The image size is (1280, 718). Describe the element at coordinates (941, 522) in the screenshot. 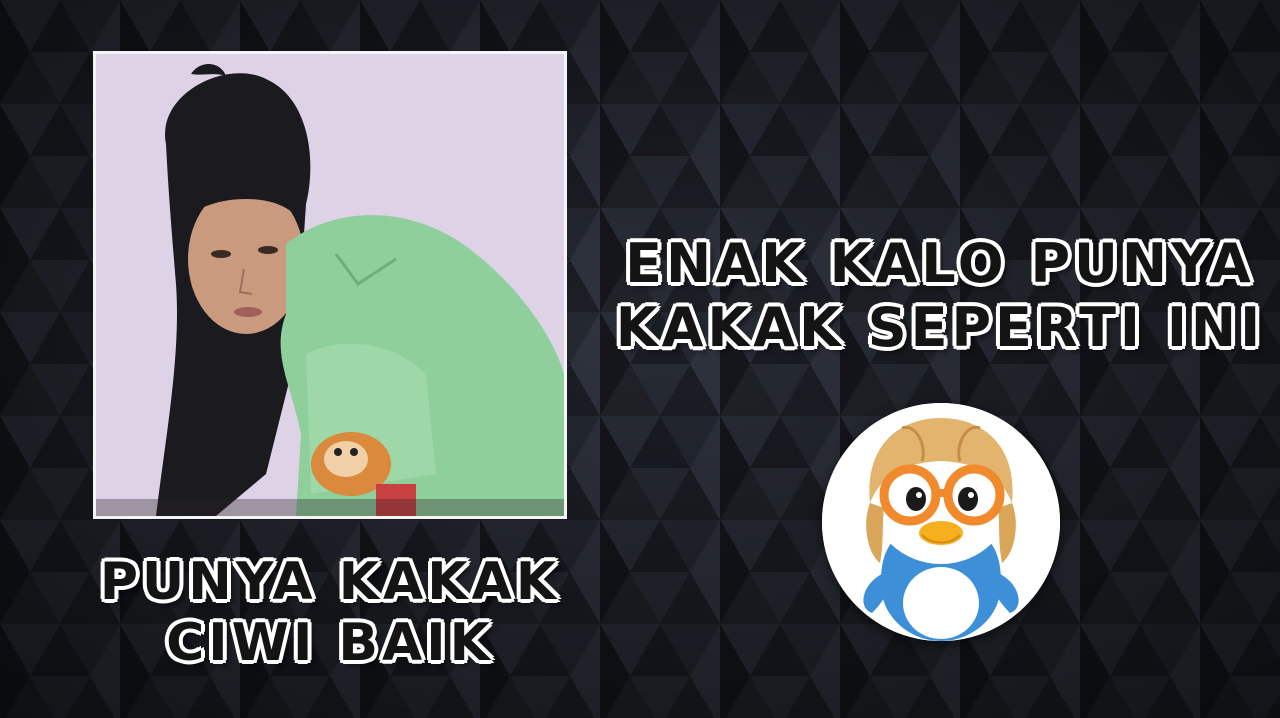

I see `penguin-mascot-icon` at that location.